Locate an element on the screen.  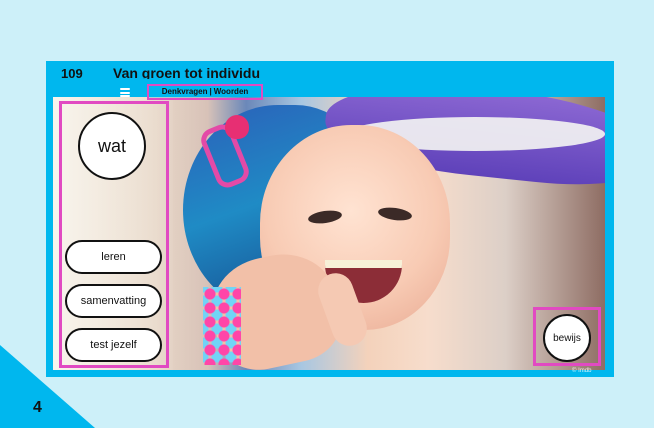
leren-button: leren is located at coordinates (113, 257).